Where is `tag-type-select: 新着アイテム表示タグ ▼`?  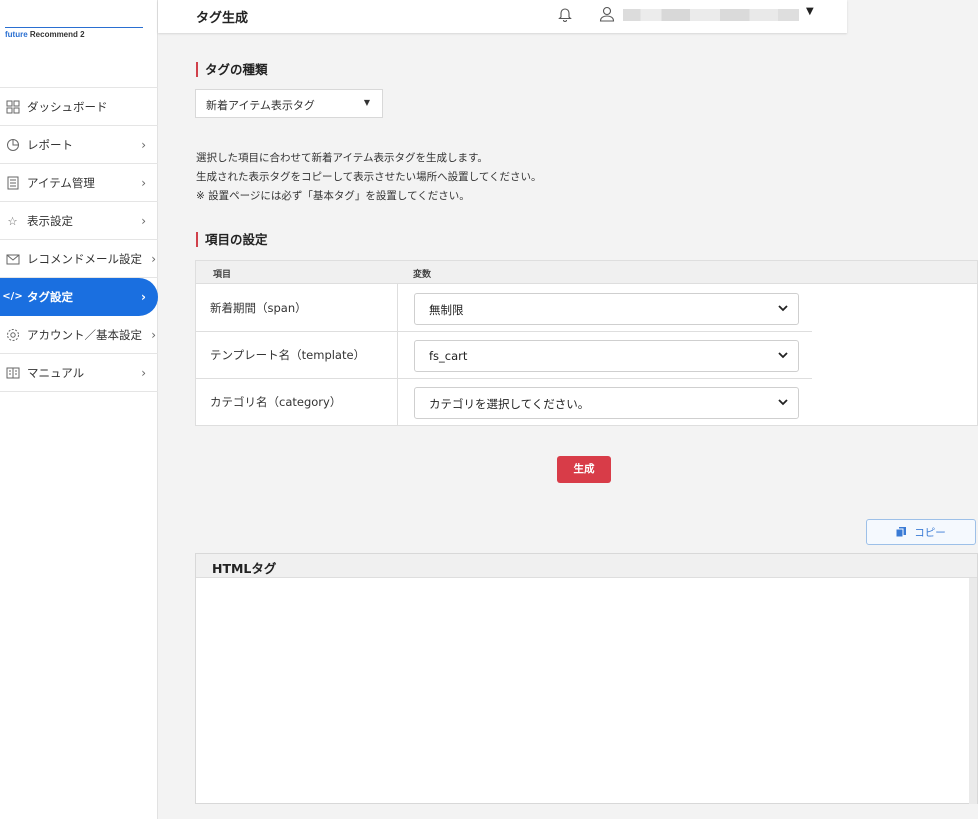 tag-type-select: 新着アイテム表示タグ ▼ is located at coordinates (289, 103).